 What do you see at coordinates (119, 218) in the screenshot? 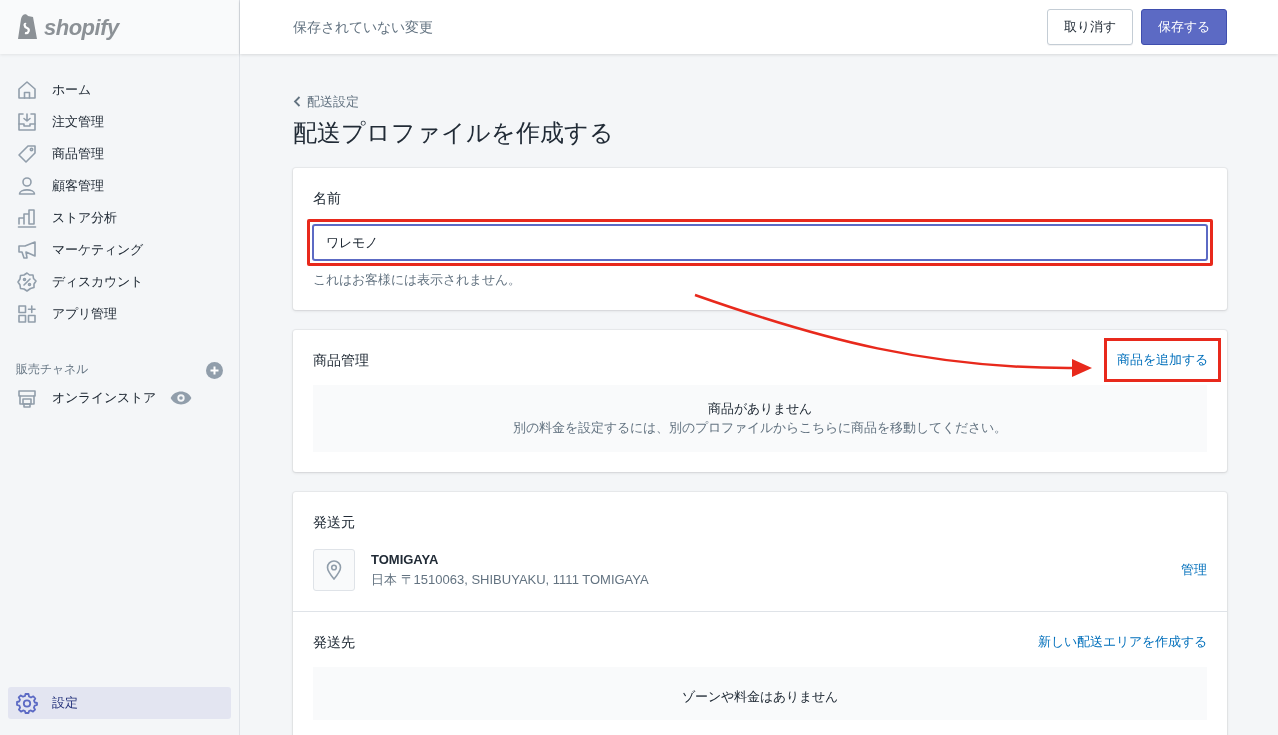
I see `sidebar-item: ストア分析` at bounding box center [119, 218].